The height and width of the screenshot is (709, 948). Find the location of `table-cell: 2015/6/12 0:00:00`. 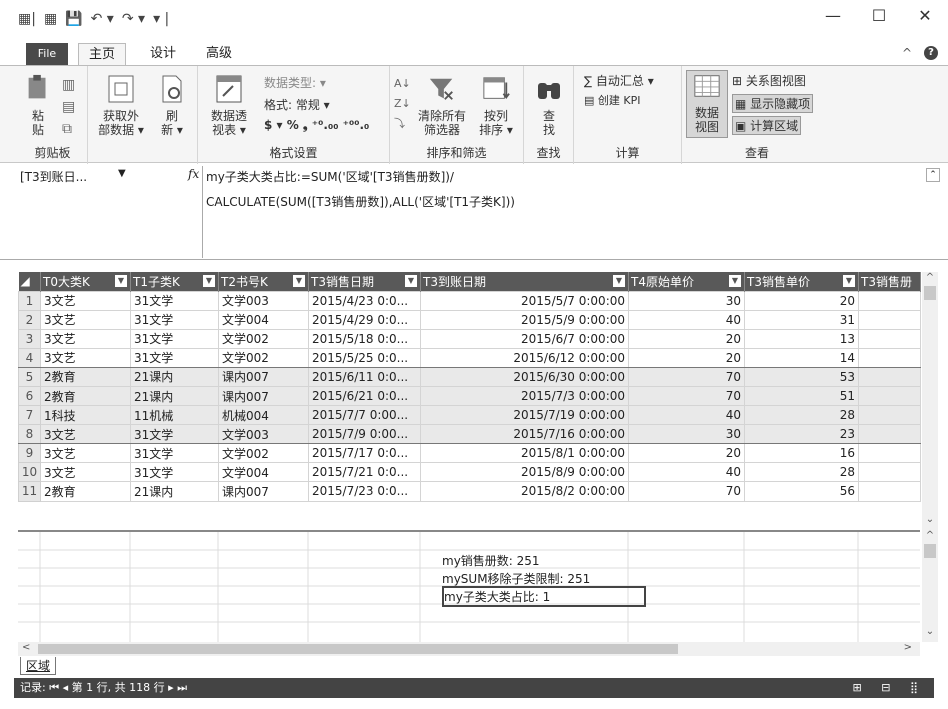

table-cell: 2015/6/12 0:00:00 is located at coordinates (524, 357).